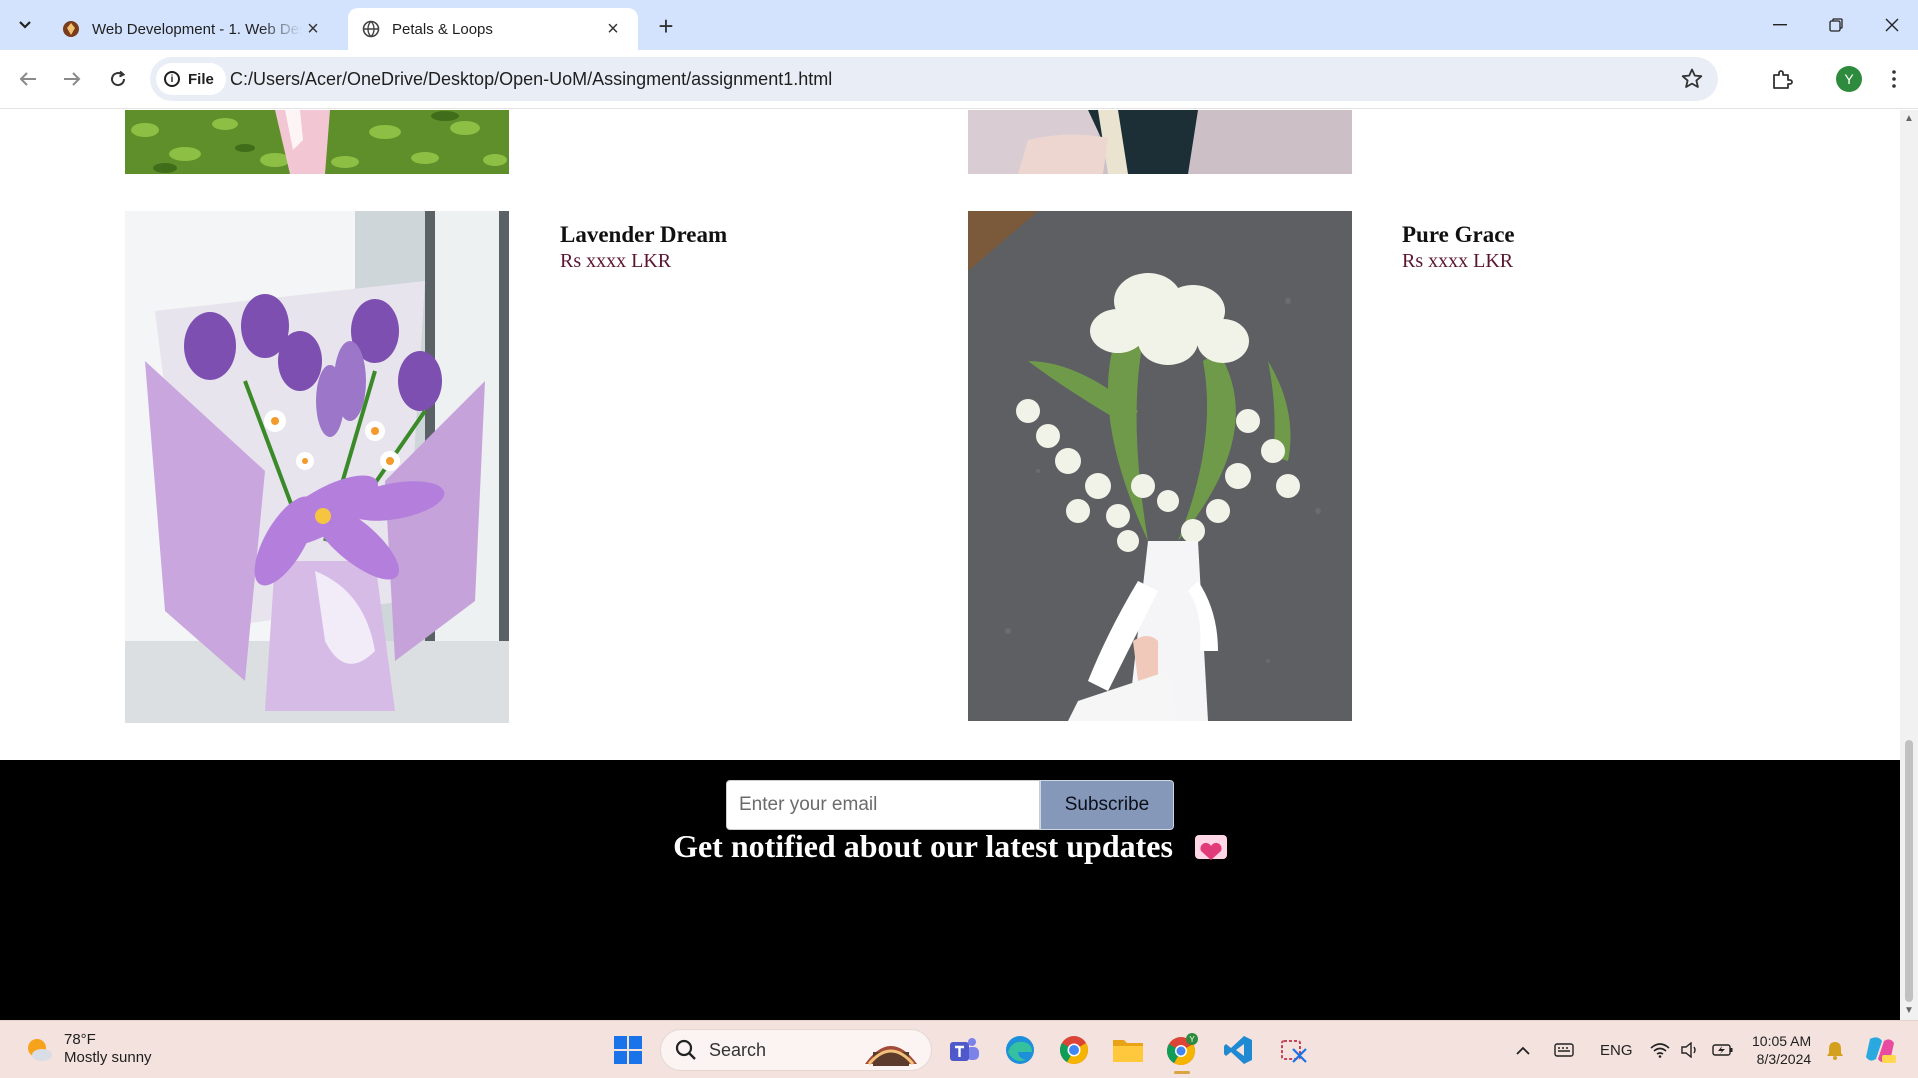 This screenshot has width=1918, height=1078. Describe the element at coordinates (317, 467) in the screenshot. I see `lavender-bouquet-photo` at that location.